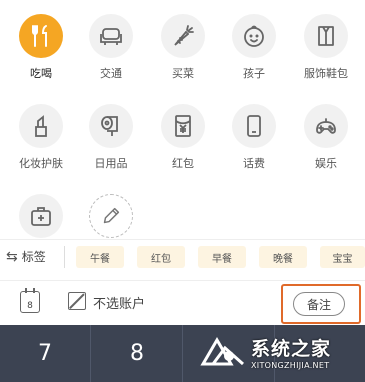 The width and height of the screenshot is (365, 382). What do you see at coordinates (161, 257) in the screenshot?
I see `tag-chip: 红包` at bounding box center [161, 257].